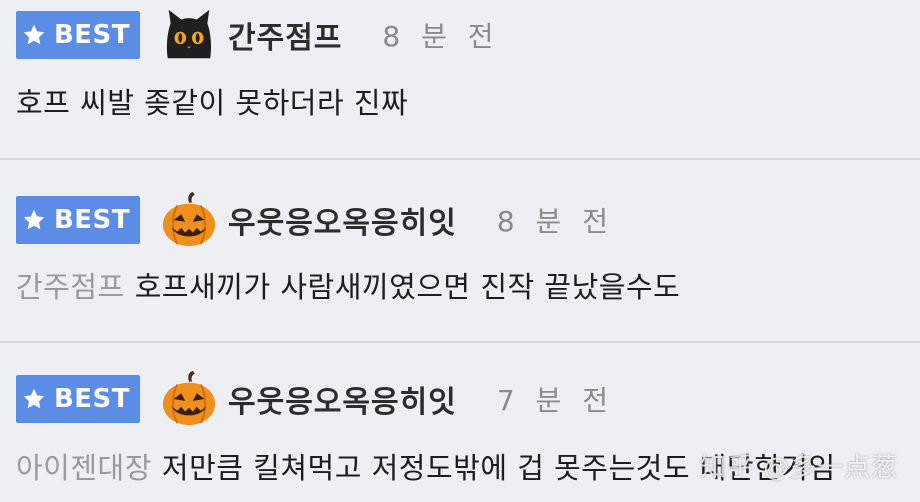  I want to click on comment-text: 호프새끼가 사람새끼였으면 진작 끝났을수도, so click(407, 287).